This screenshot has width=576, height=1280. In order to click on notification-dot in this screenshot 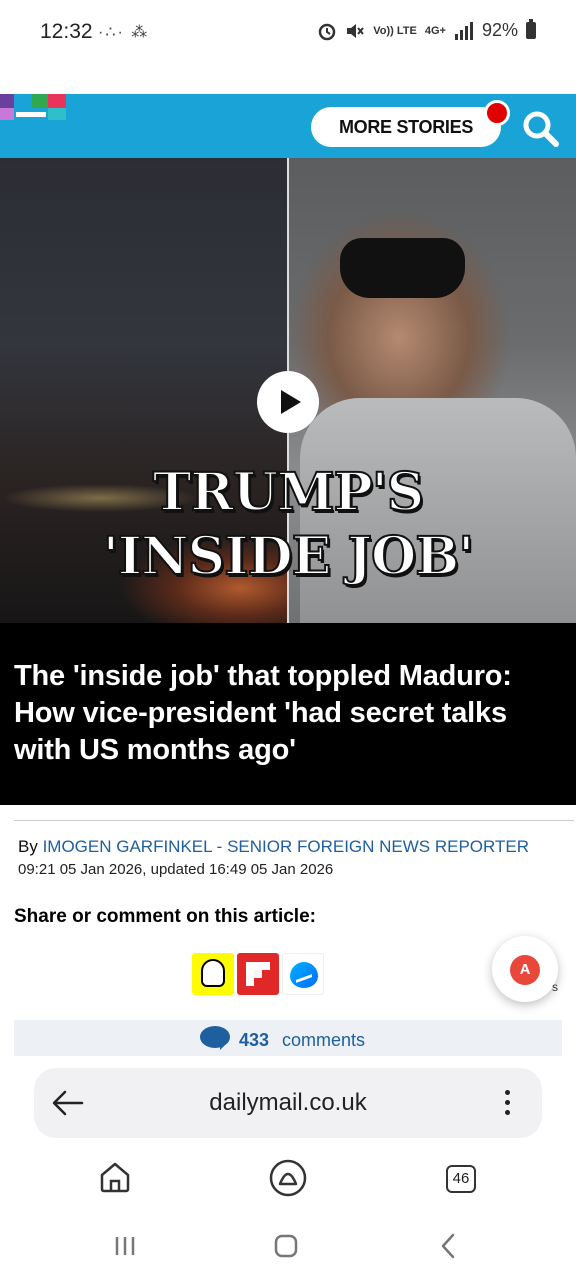, I will do `click(497, 113)`.